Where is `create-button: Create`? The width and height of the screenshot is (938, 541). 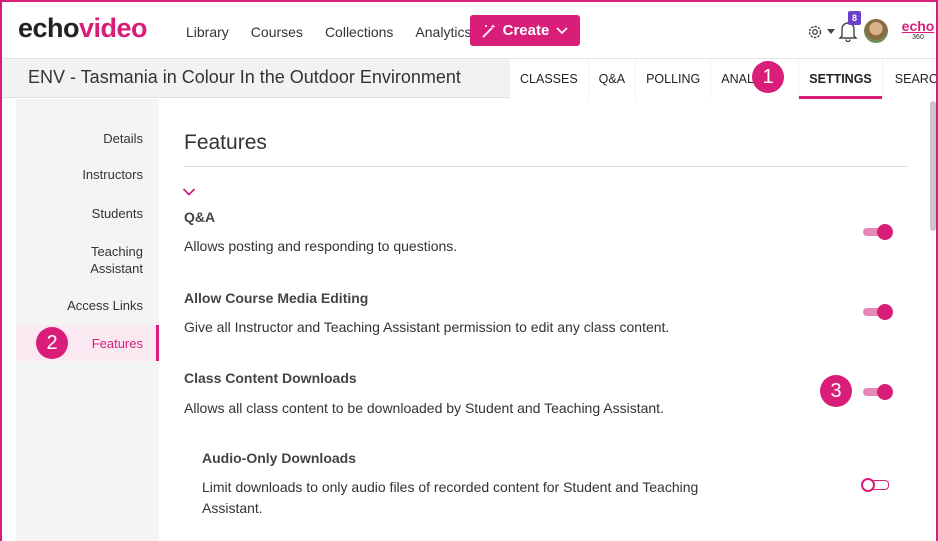 create-button: Create is located at coordinates (525, 30).